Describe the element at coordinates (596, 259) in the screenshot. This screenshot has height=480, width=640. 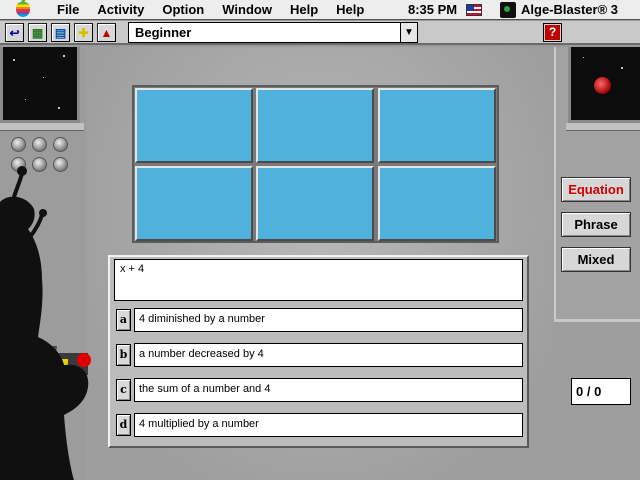
I see `mixed-button: Mixed` at that location.